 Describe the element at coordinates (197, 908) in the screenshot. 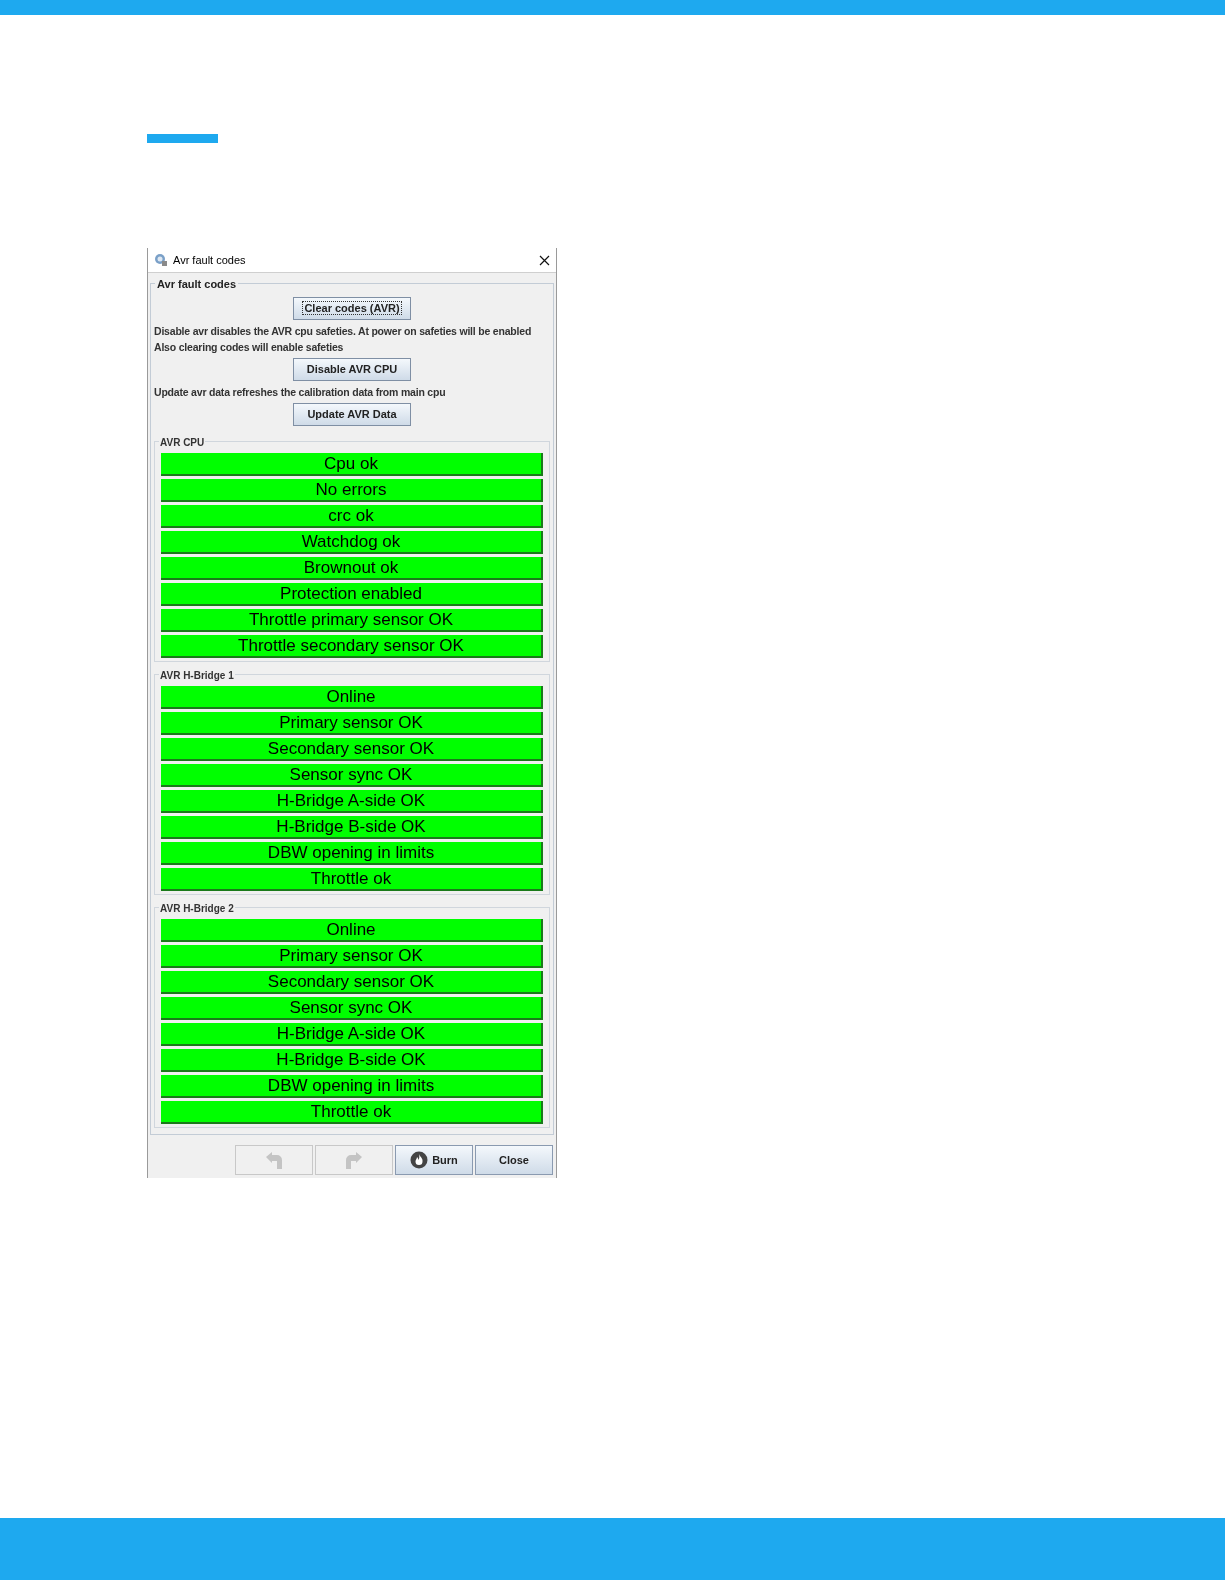

I see `section-title: AVR H-Bridge 2` at that location.